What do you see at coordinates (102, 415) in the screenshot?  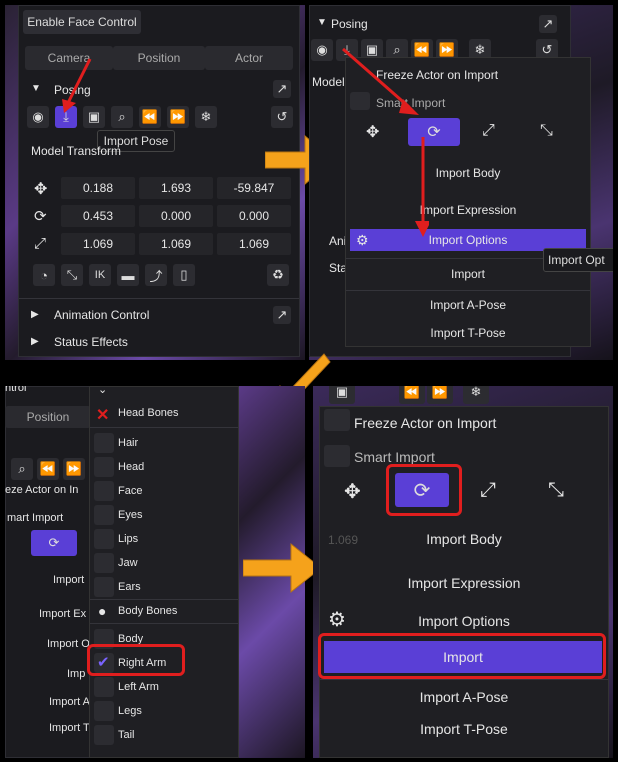 I see `head-bones-x-icon: ✕` at bounding box center [102, 415].